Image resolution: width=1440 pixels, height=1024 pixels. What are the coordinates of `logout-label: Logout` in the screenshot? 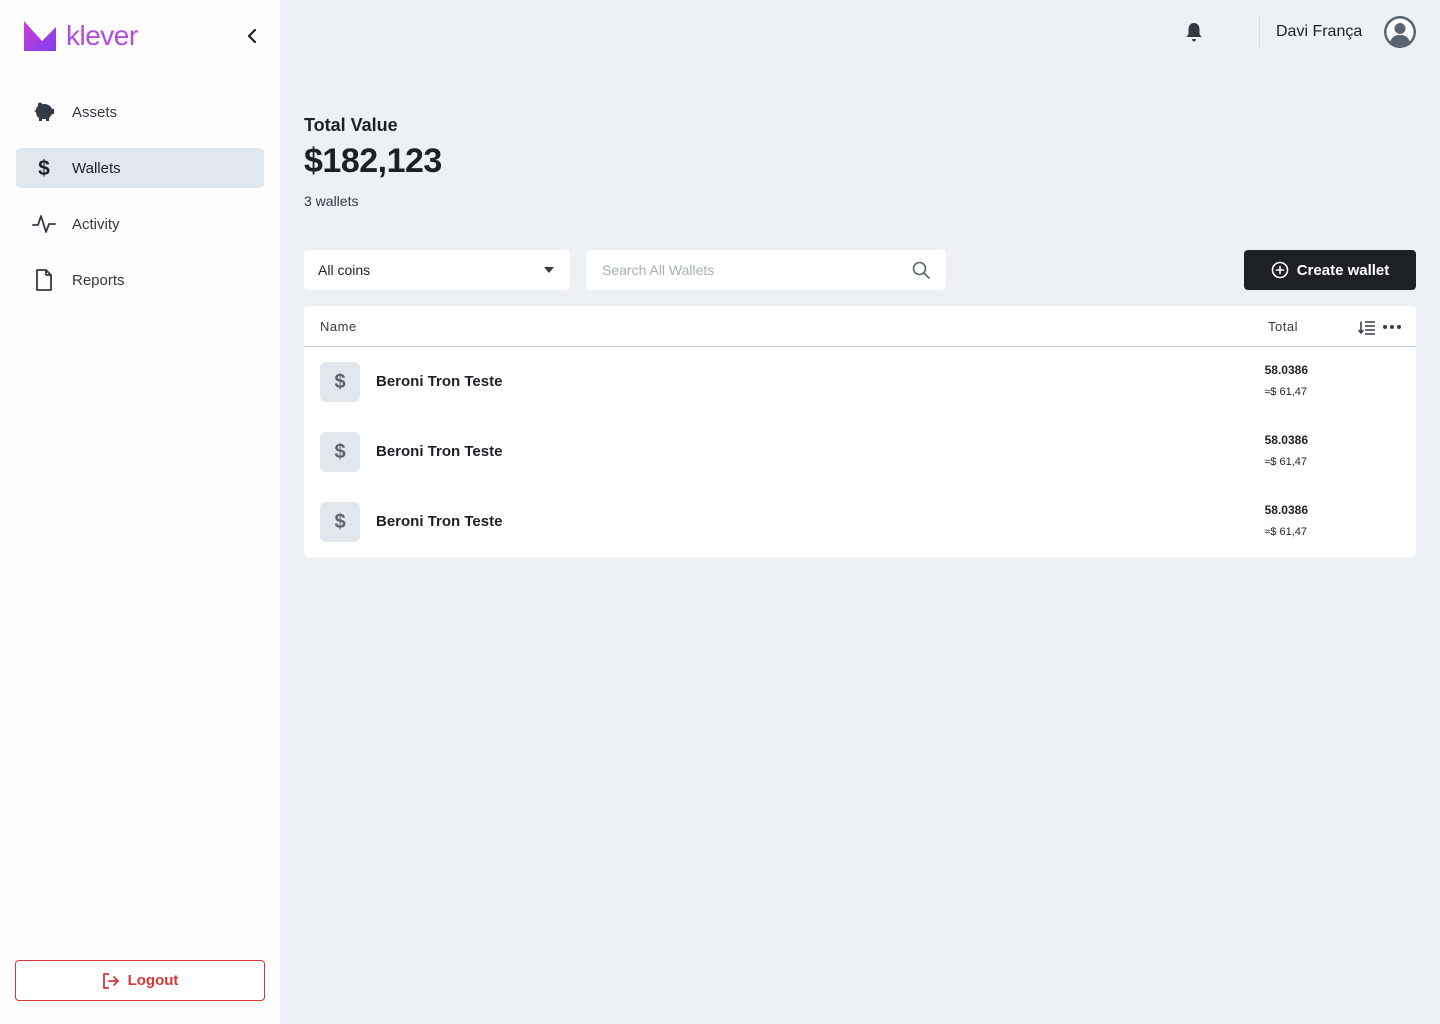 It's located at (153, 980).